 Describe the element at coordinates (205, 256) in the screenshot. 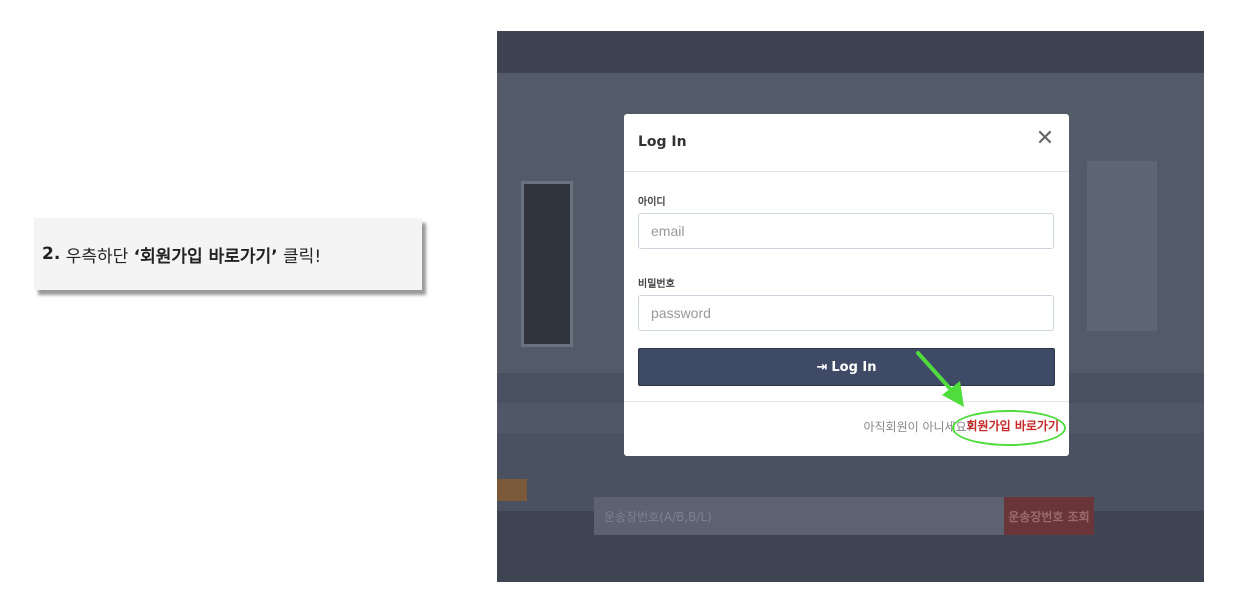

I see `instruction-target: ‘회원가입 바로가기’` at that location.